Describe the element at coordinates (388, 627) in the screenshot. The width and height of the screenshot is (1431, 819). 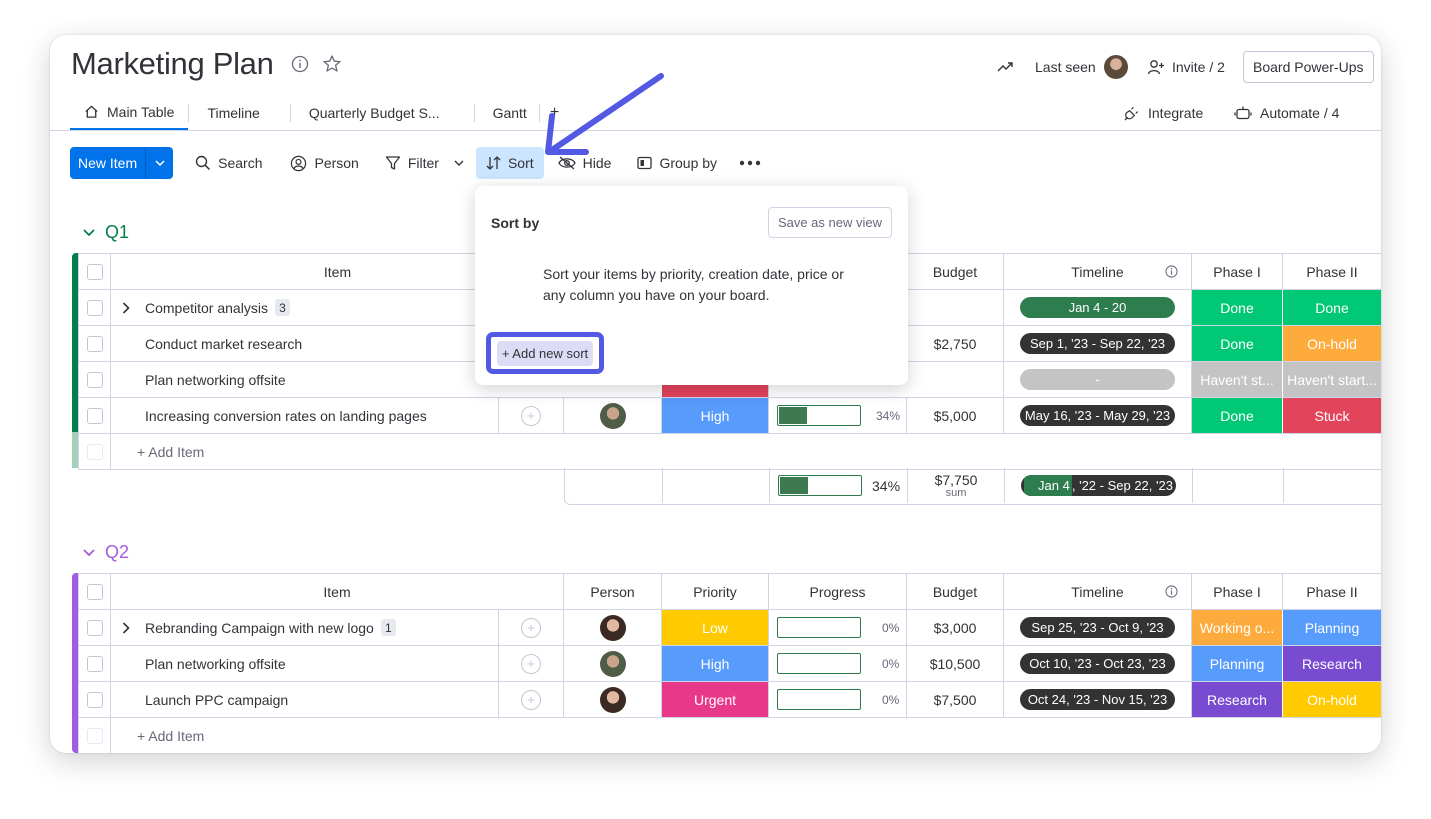
I see `subitems-count: 1` at that location.